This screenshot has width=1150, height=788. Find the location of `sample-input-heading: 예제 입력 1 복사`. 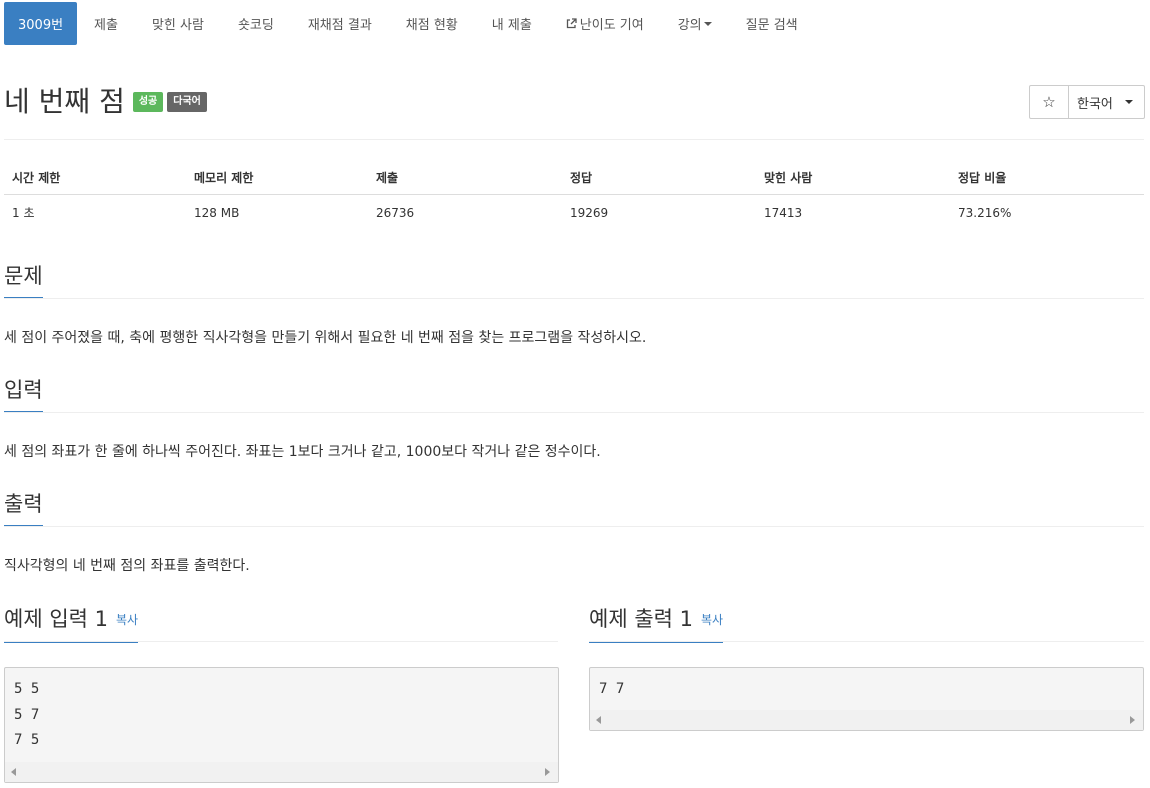

sample-input-heading: 예제 입력 1 복사 is located at coordinates (71, 624).